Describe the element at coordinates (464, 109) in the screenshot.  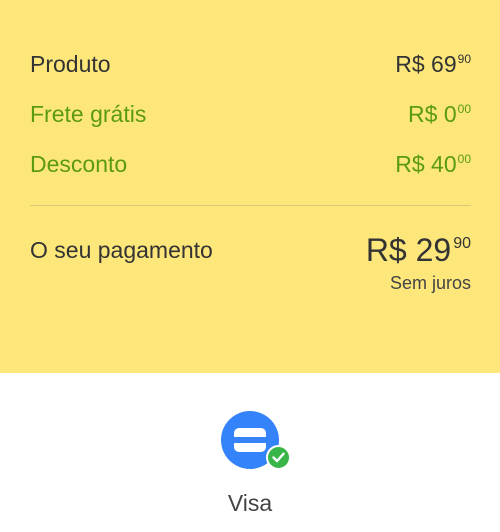
I see `shipping-amount-cents: 00` at that location.